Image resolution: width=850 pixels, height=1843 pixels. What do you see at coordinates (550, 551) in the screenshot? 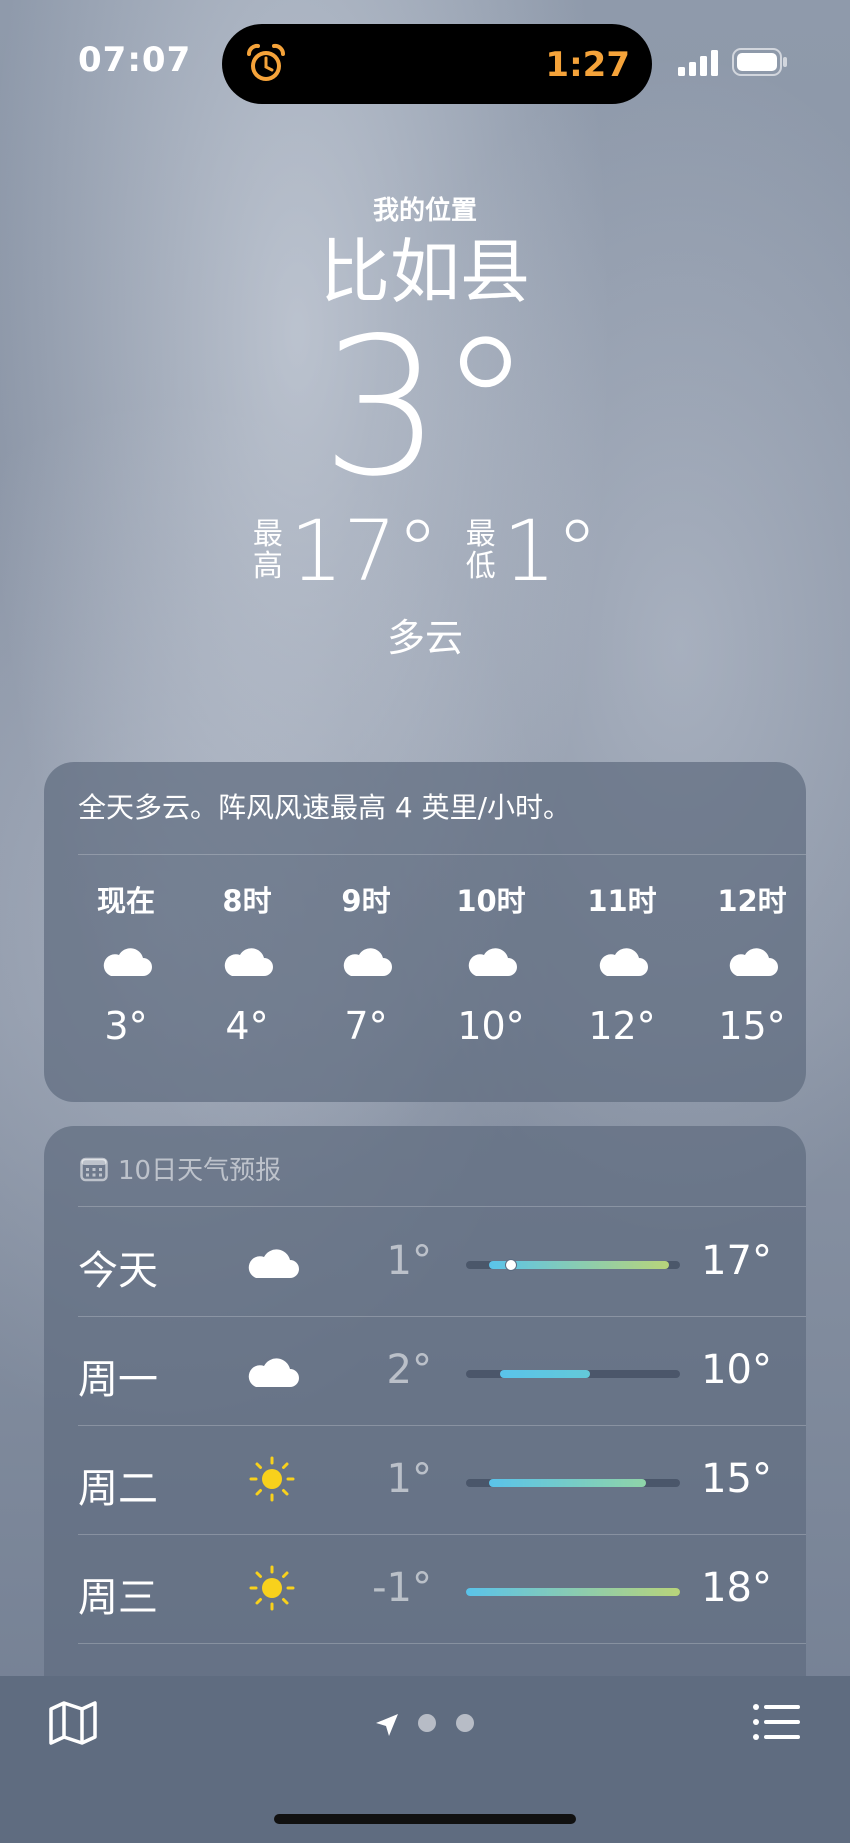
I see `low-temperature: 1°` at bounding box center [550, 551].